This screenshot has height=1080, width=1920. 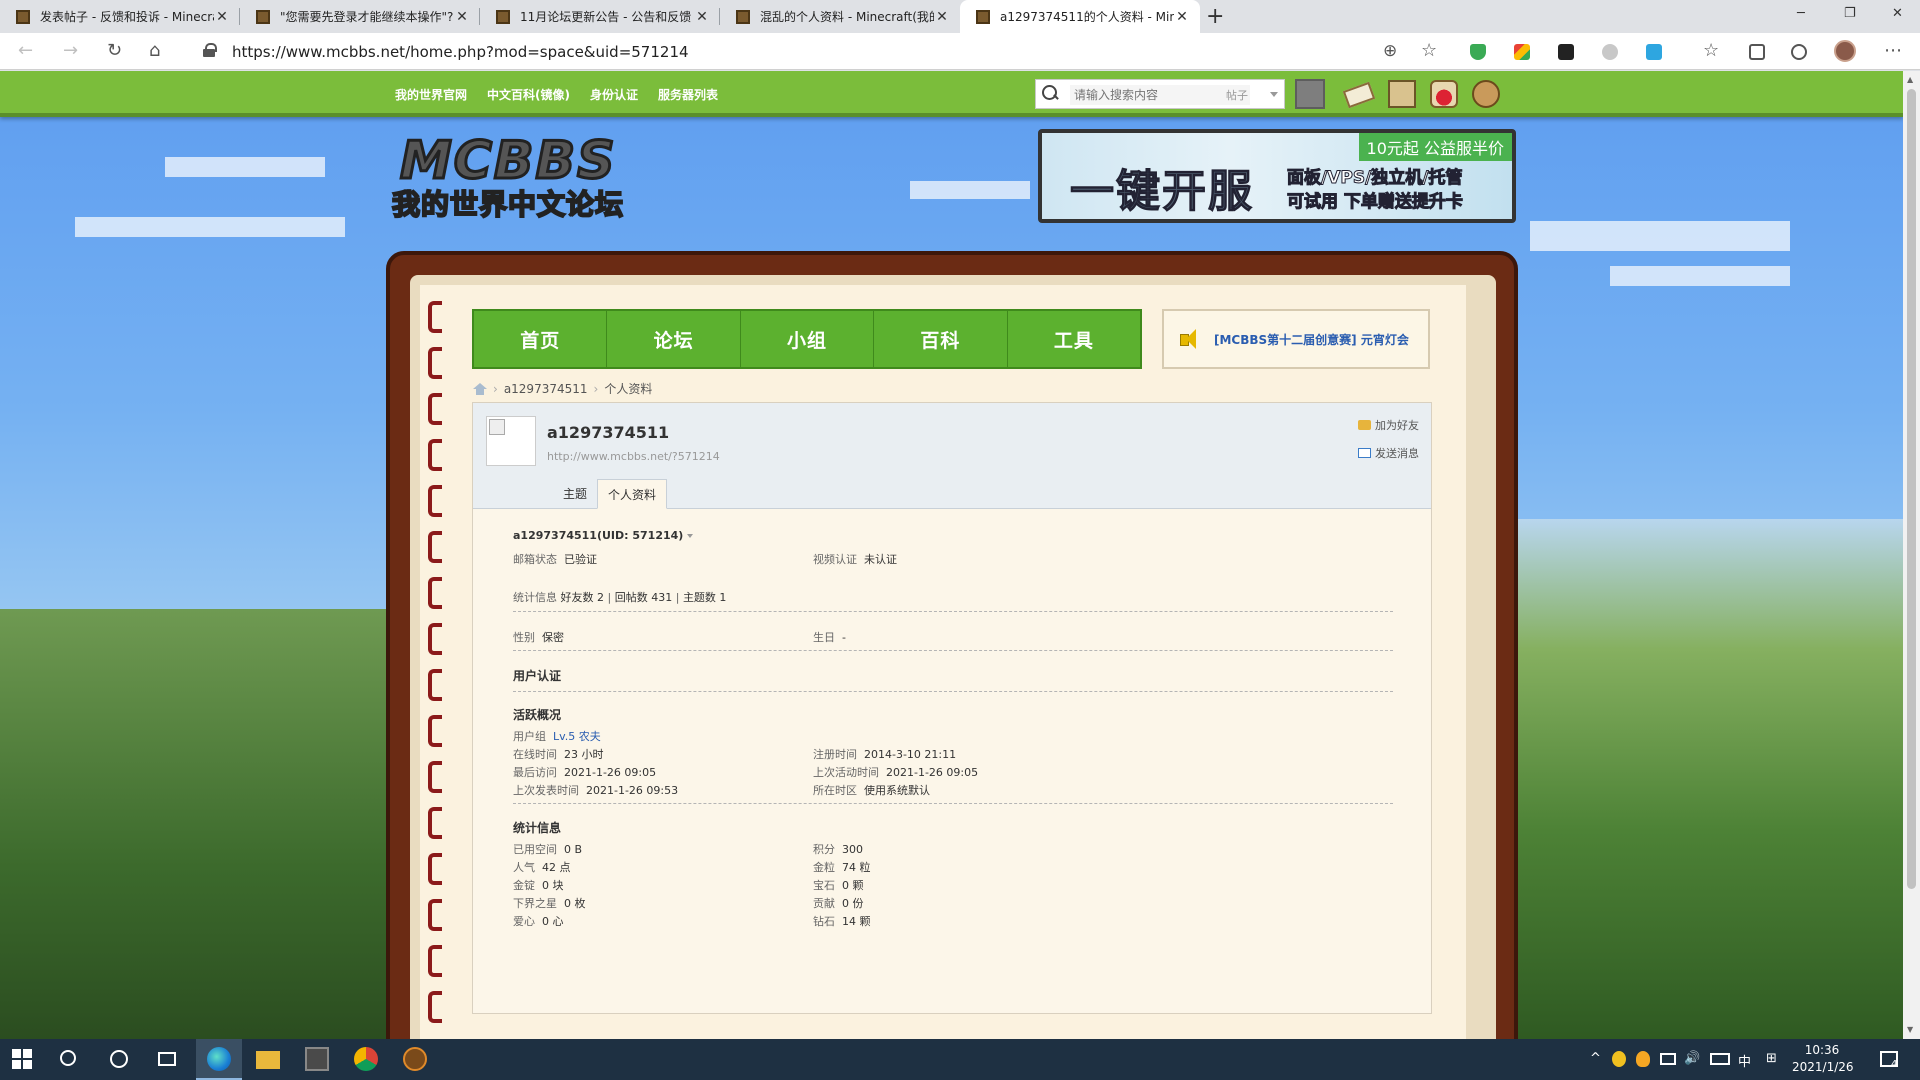 I want to click on tray-expand-icon: ^, so click(x=1595, y=1058).